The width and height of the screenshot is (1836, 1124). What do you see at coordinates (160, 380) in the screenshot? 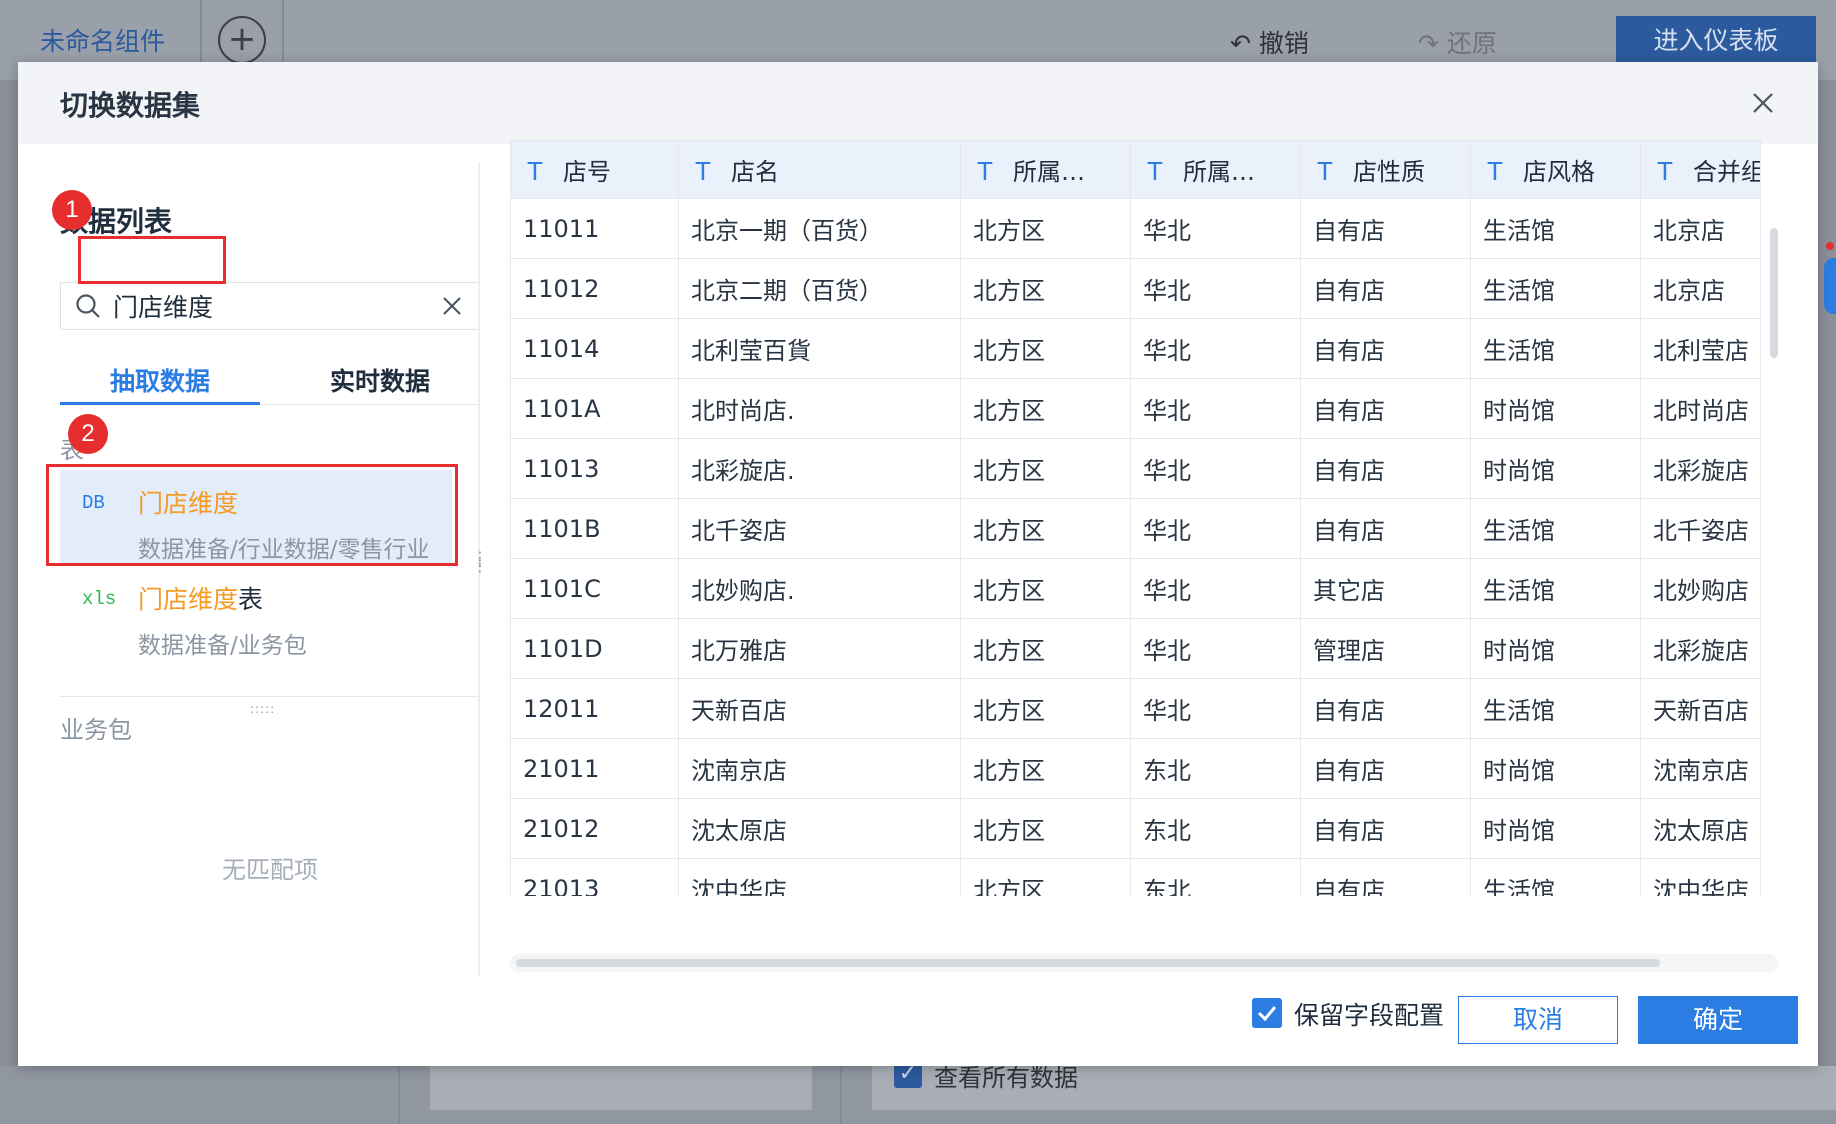
I see `tab-extract-data: 抽取数据` at bounding box center [160, 380].